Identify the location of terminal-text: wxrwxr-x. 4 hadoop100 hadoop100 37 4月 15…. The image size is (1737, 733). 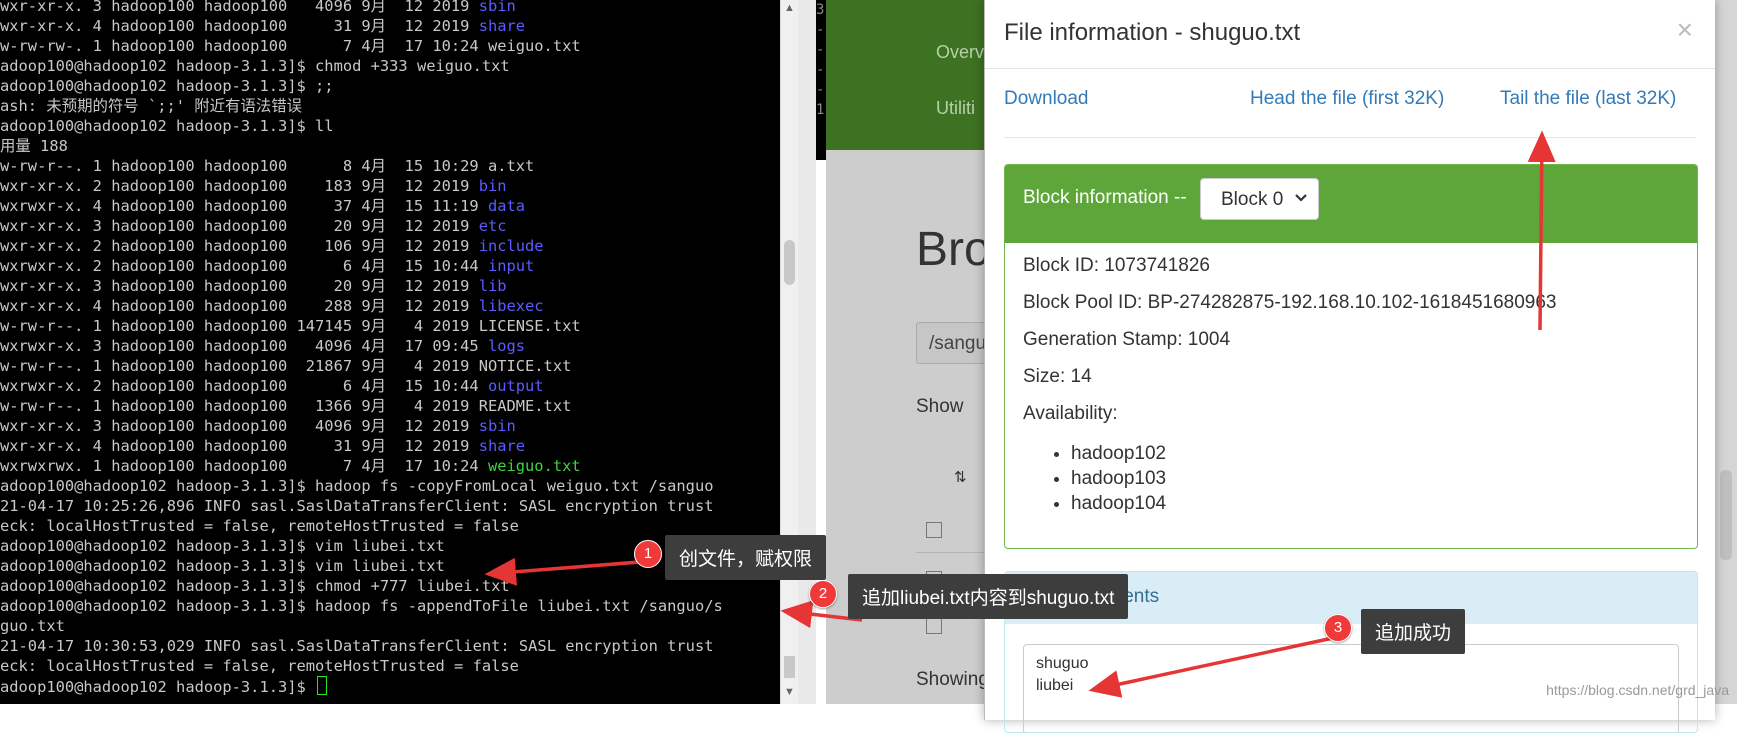
(244, 206).